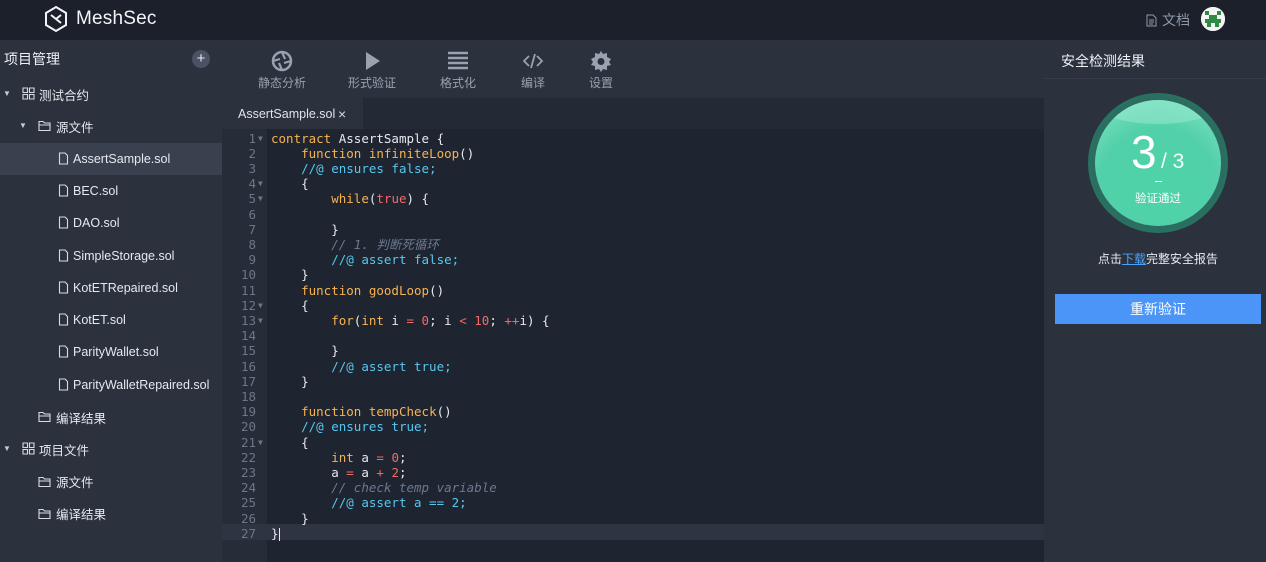 The width and height of the screenshot is (1266, 562). What do you see at coordinates (116, 352) in the screenshot?
I see `tree-item-label: ParityWallet.sol` at bounding box center [116, 352].